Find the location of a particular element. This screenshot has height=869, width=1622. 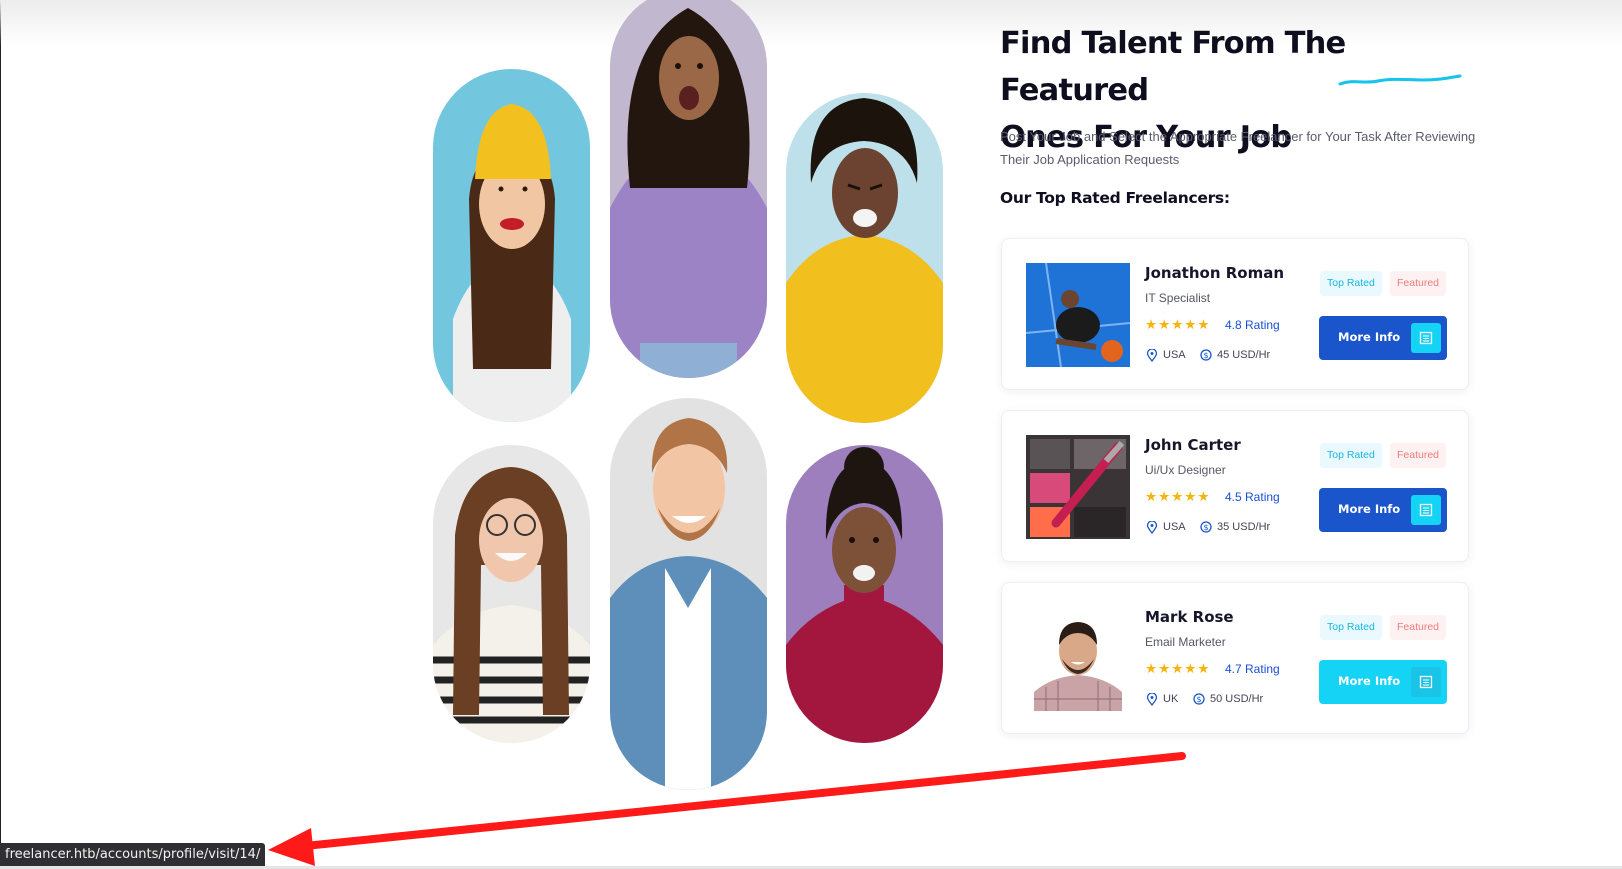

page-title-line1: Find Talent From The Featured is located at coordinates (1173, 67).